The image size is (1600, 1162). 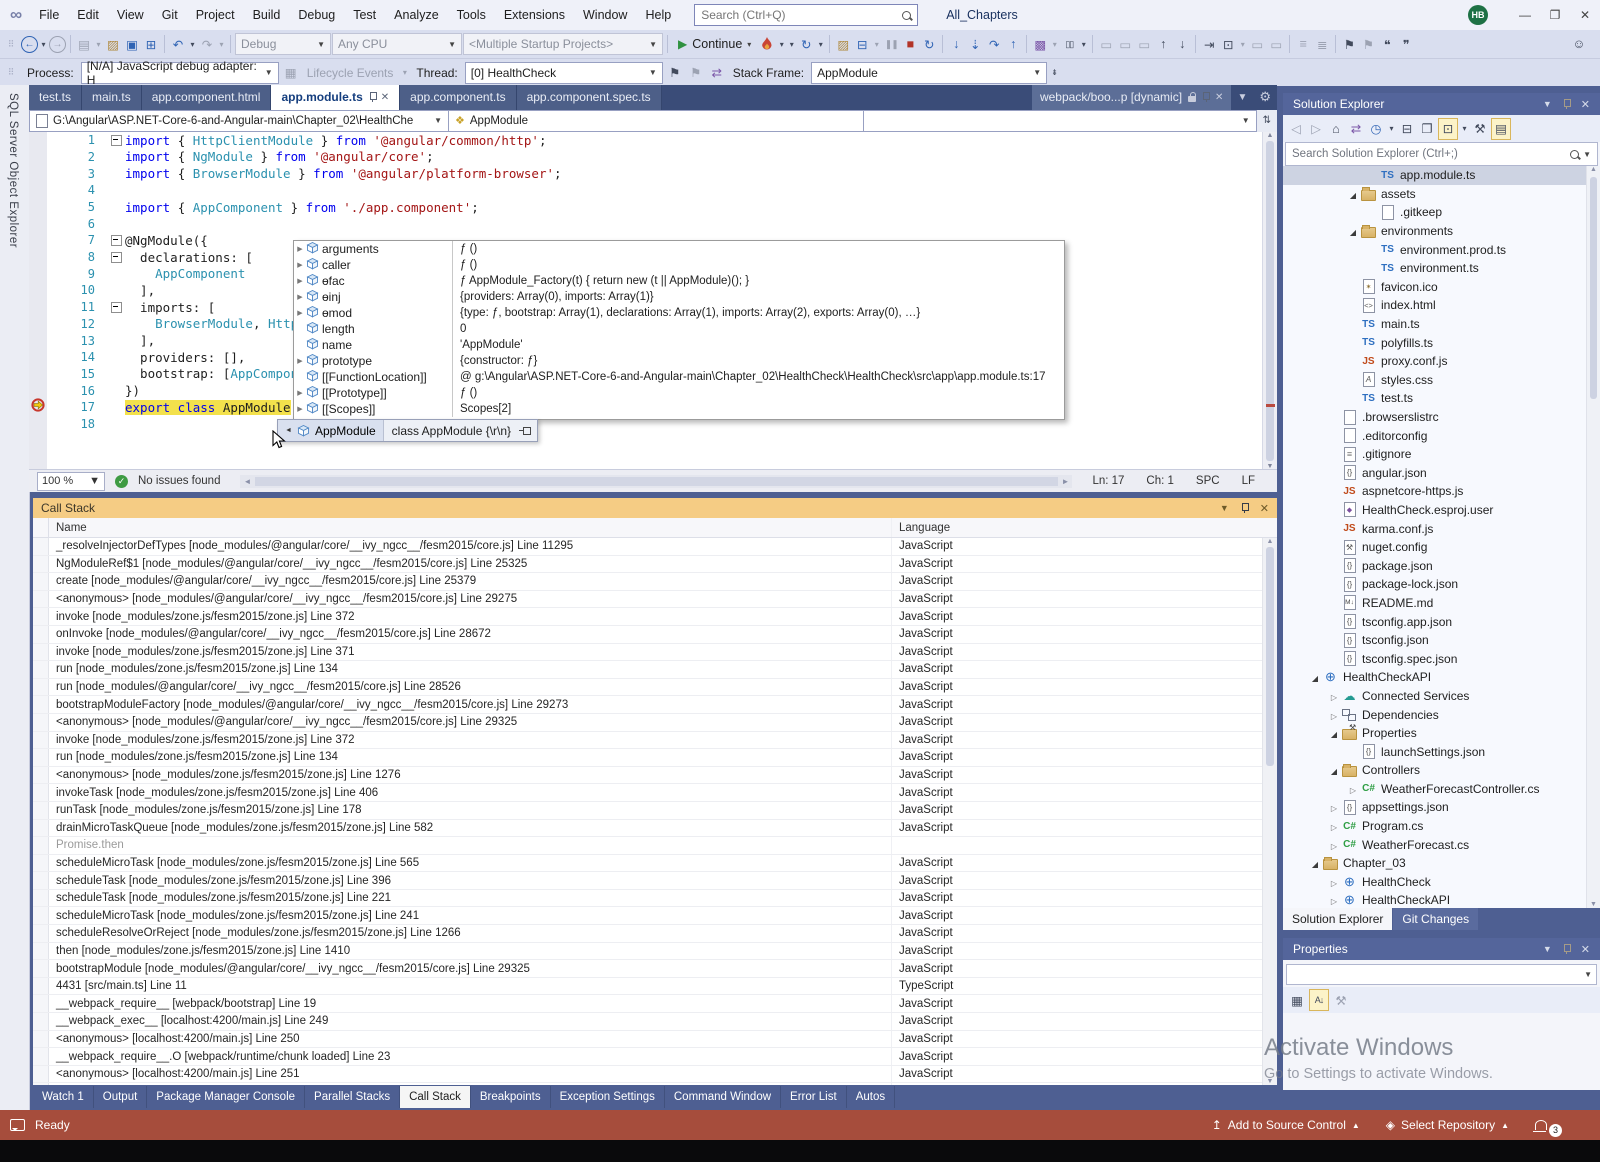 I want to click on tree-item: test.ts, so click(x=1441, y=398).